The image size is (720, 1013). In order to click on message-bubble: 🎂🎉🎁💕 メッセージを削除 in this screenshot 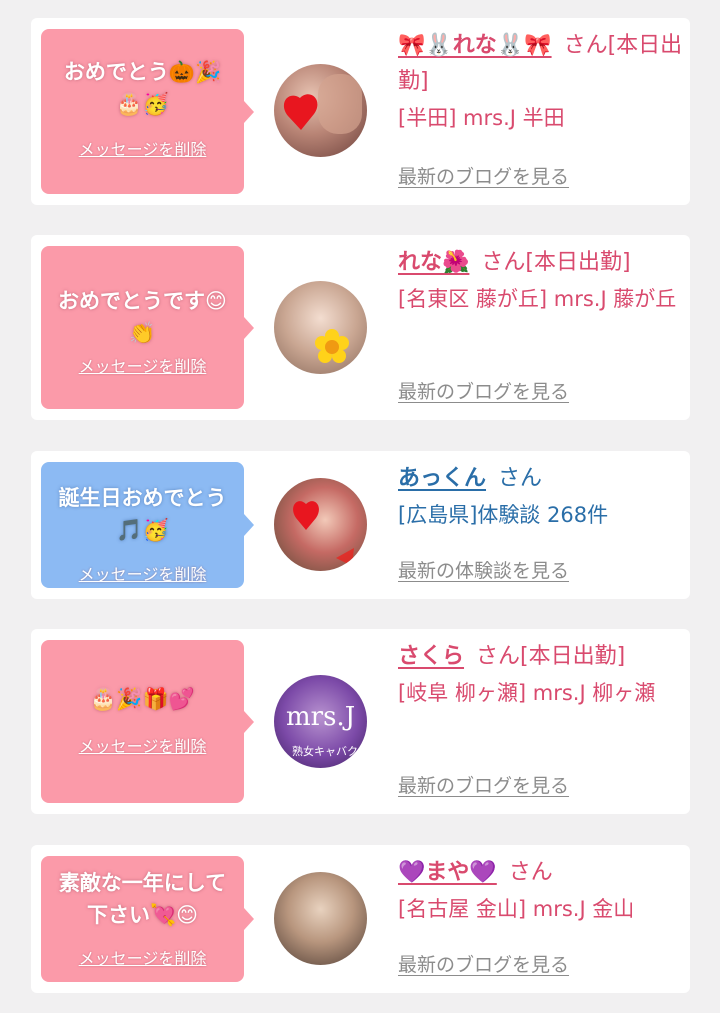, I will do `click(147, 721)`.